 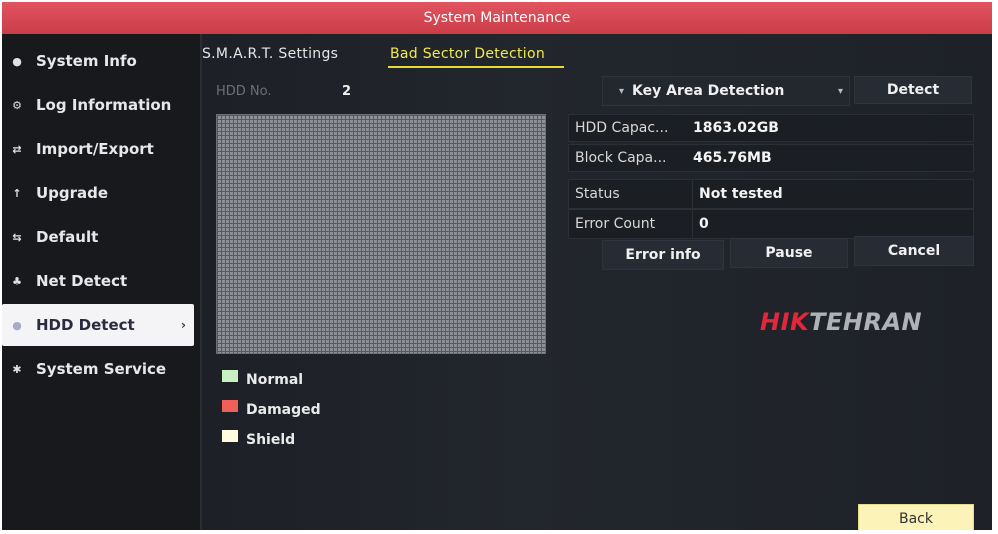 I want to click on tab-bad-sector-detection: Bad Sector Detection, so click(x=467, y=54).